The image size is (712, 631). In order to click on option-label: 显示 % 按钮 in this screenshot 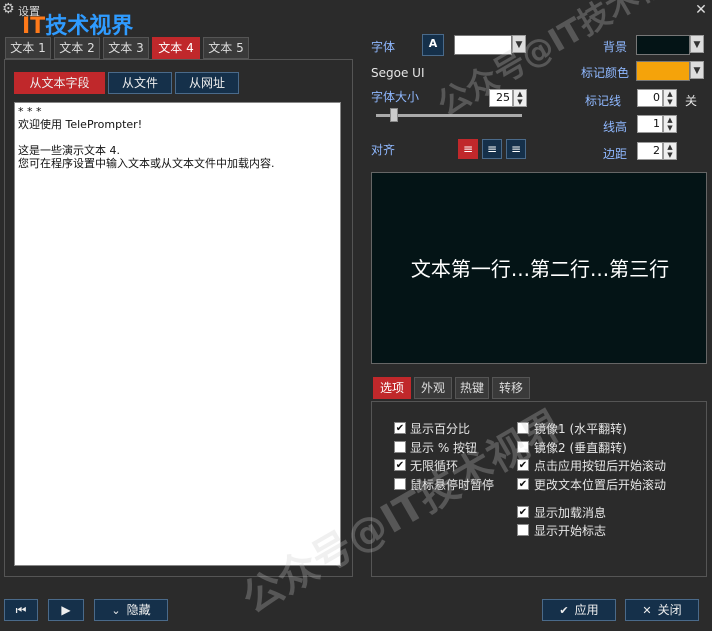, I will do `click(444, 448)`.